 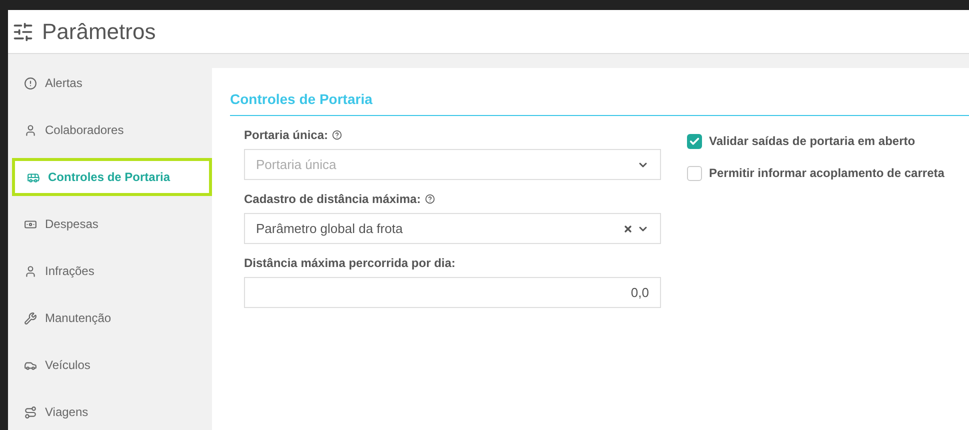 I want to click on checkbox-label: Validar saídas de portaria em aberto, so click(x=812, y=141).